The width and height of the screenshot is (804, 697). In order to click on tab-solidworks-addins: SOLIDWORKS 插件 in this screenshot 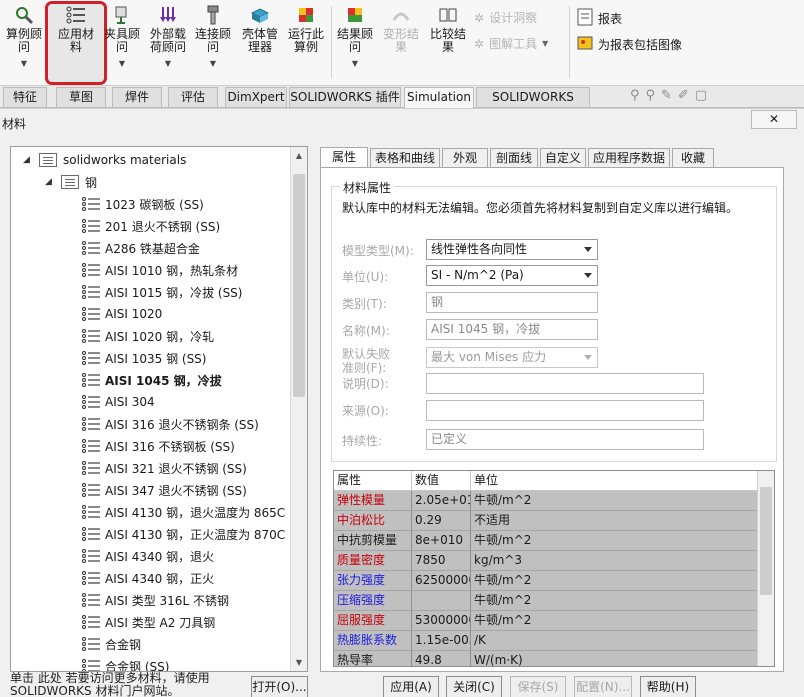, I will do `click(345, 97)`.